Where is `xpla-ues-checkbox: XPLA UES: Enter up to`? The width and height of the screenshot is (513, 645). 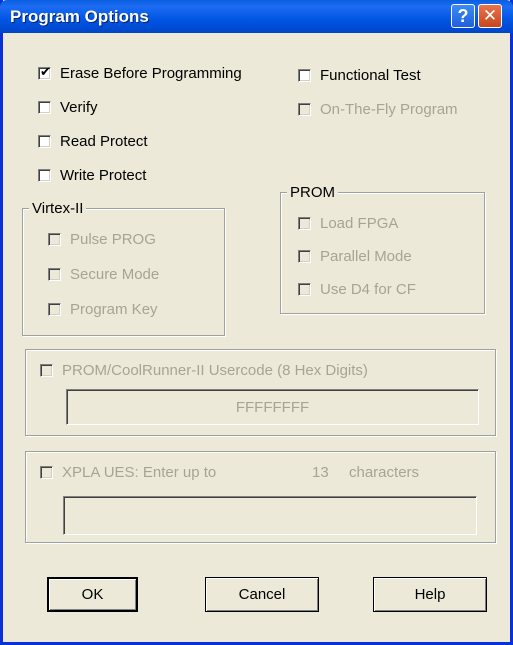
xpla-ues-checkbox: XPLA UES: Enter up to is located at coordinates (128, 472).